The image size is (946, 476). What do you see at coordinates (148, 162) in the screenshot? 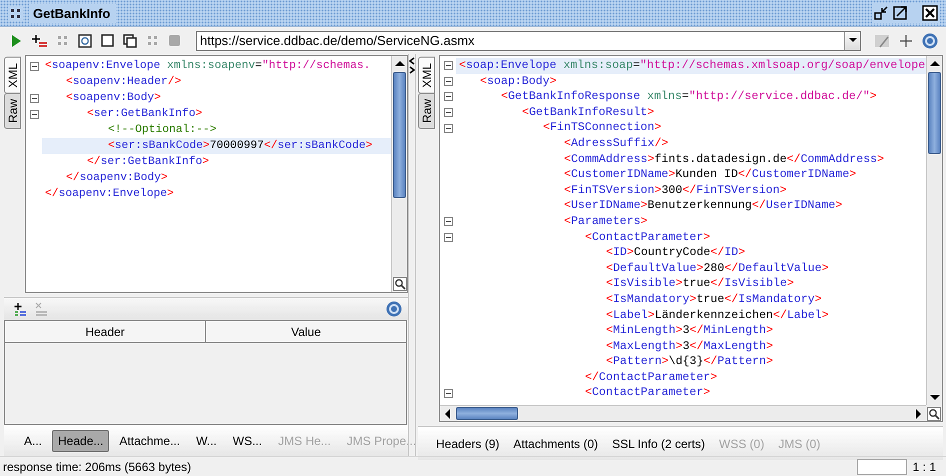
I see `code-line: </ser:GetBankInfo>` at bounding box center [148, 162].